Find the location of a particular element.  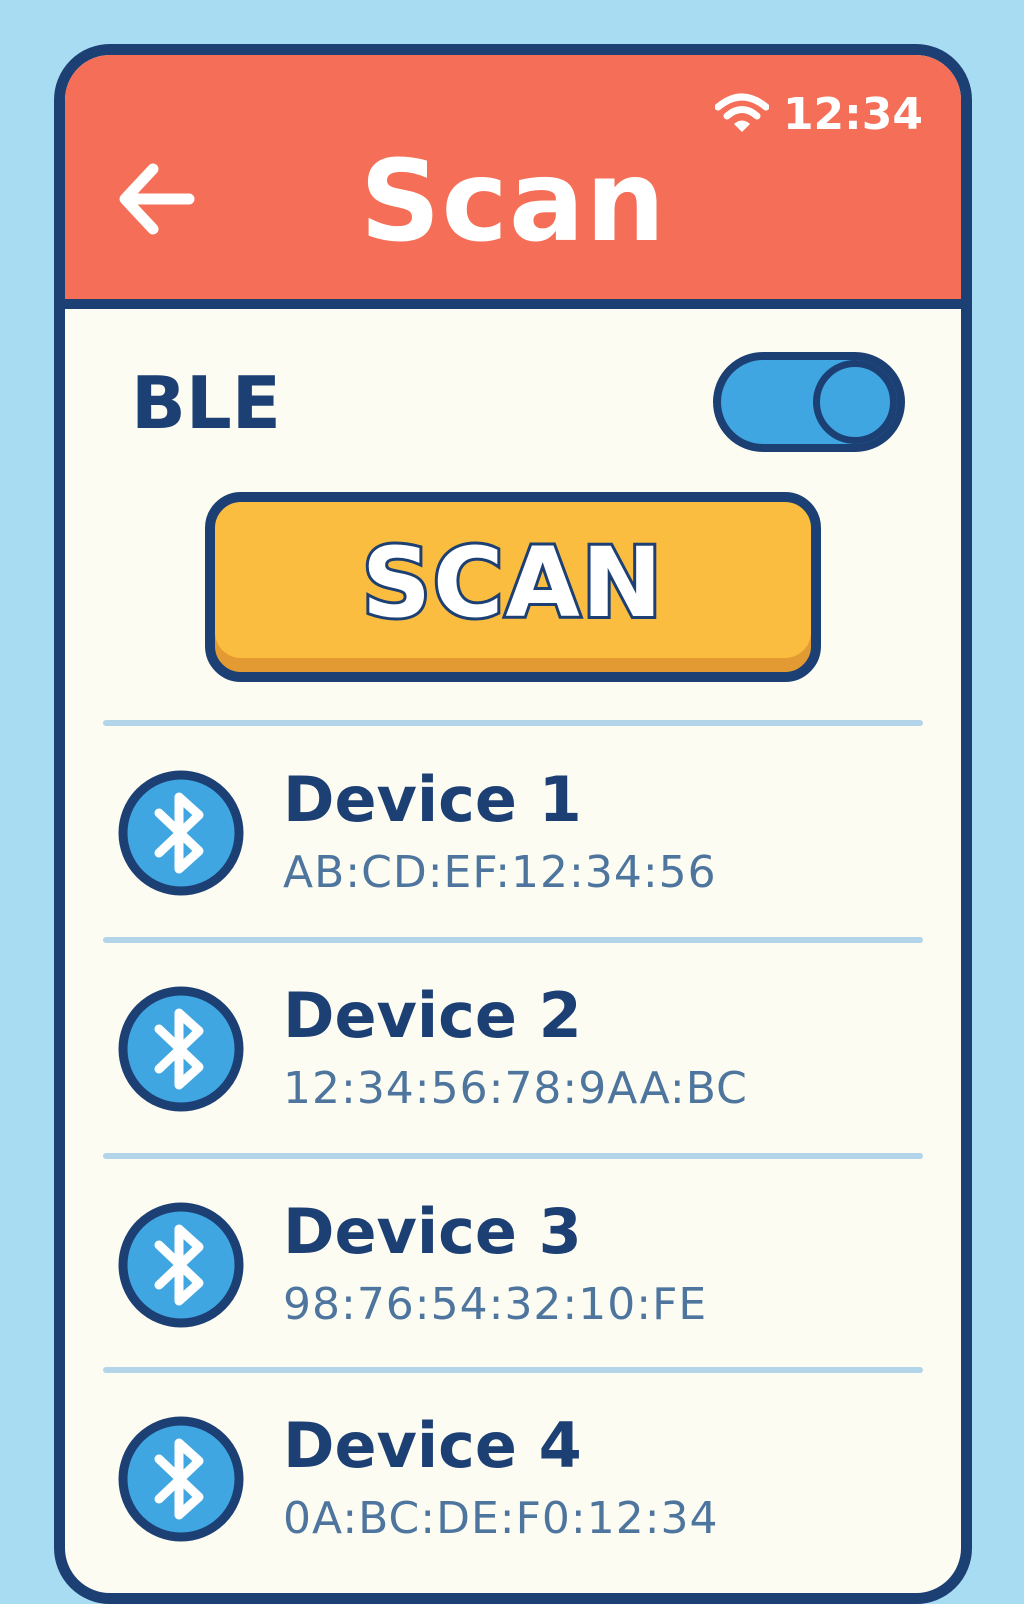

toggle-knob is located at coordinates (855, 402).